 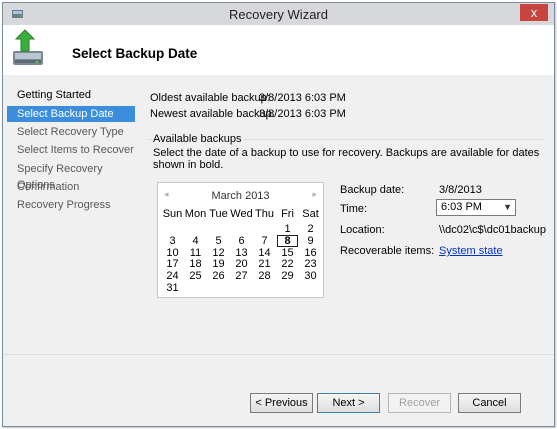 What do you see at coordinates (310, 253) in the screenshot?
I see `calendar-day-16: 16` at bounding box center [310, 253].